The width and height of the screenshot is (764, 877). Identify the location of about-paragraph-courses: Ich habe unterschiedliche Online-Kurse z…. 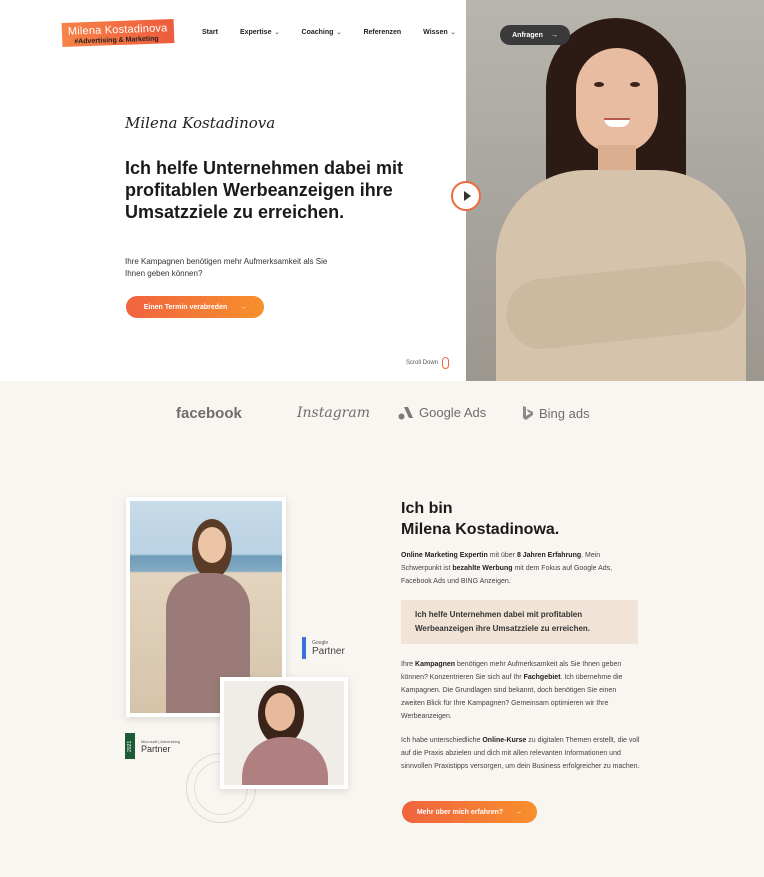
(521, 753).